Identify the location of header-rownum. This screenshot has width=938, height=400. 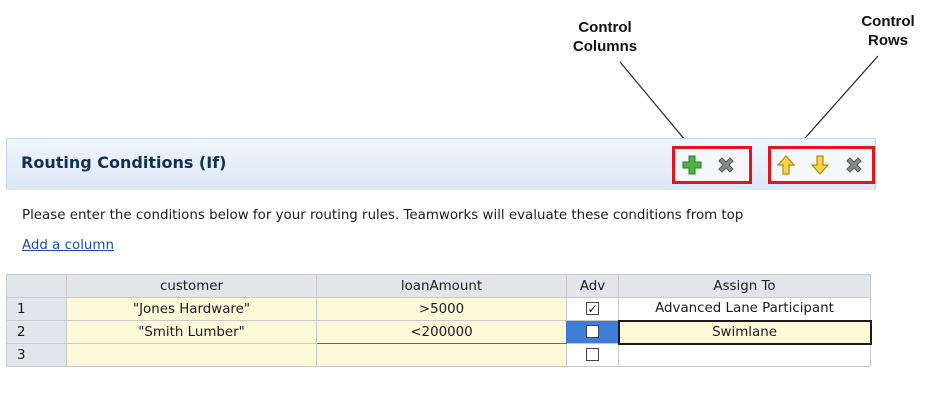
(36, 286).